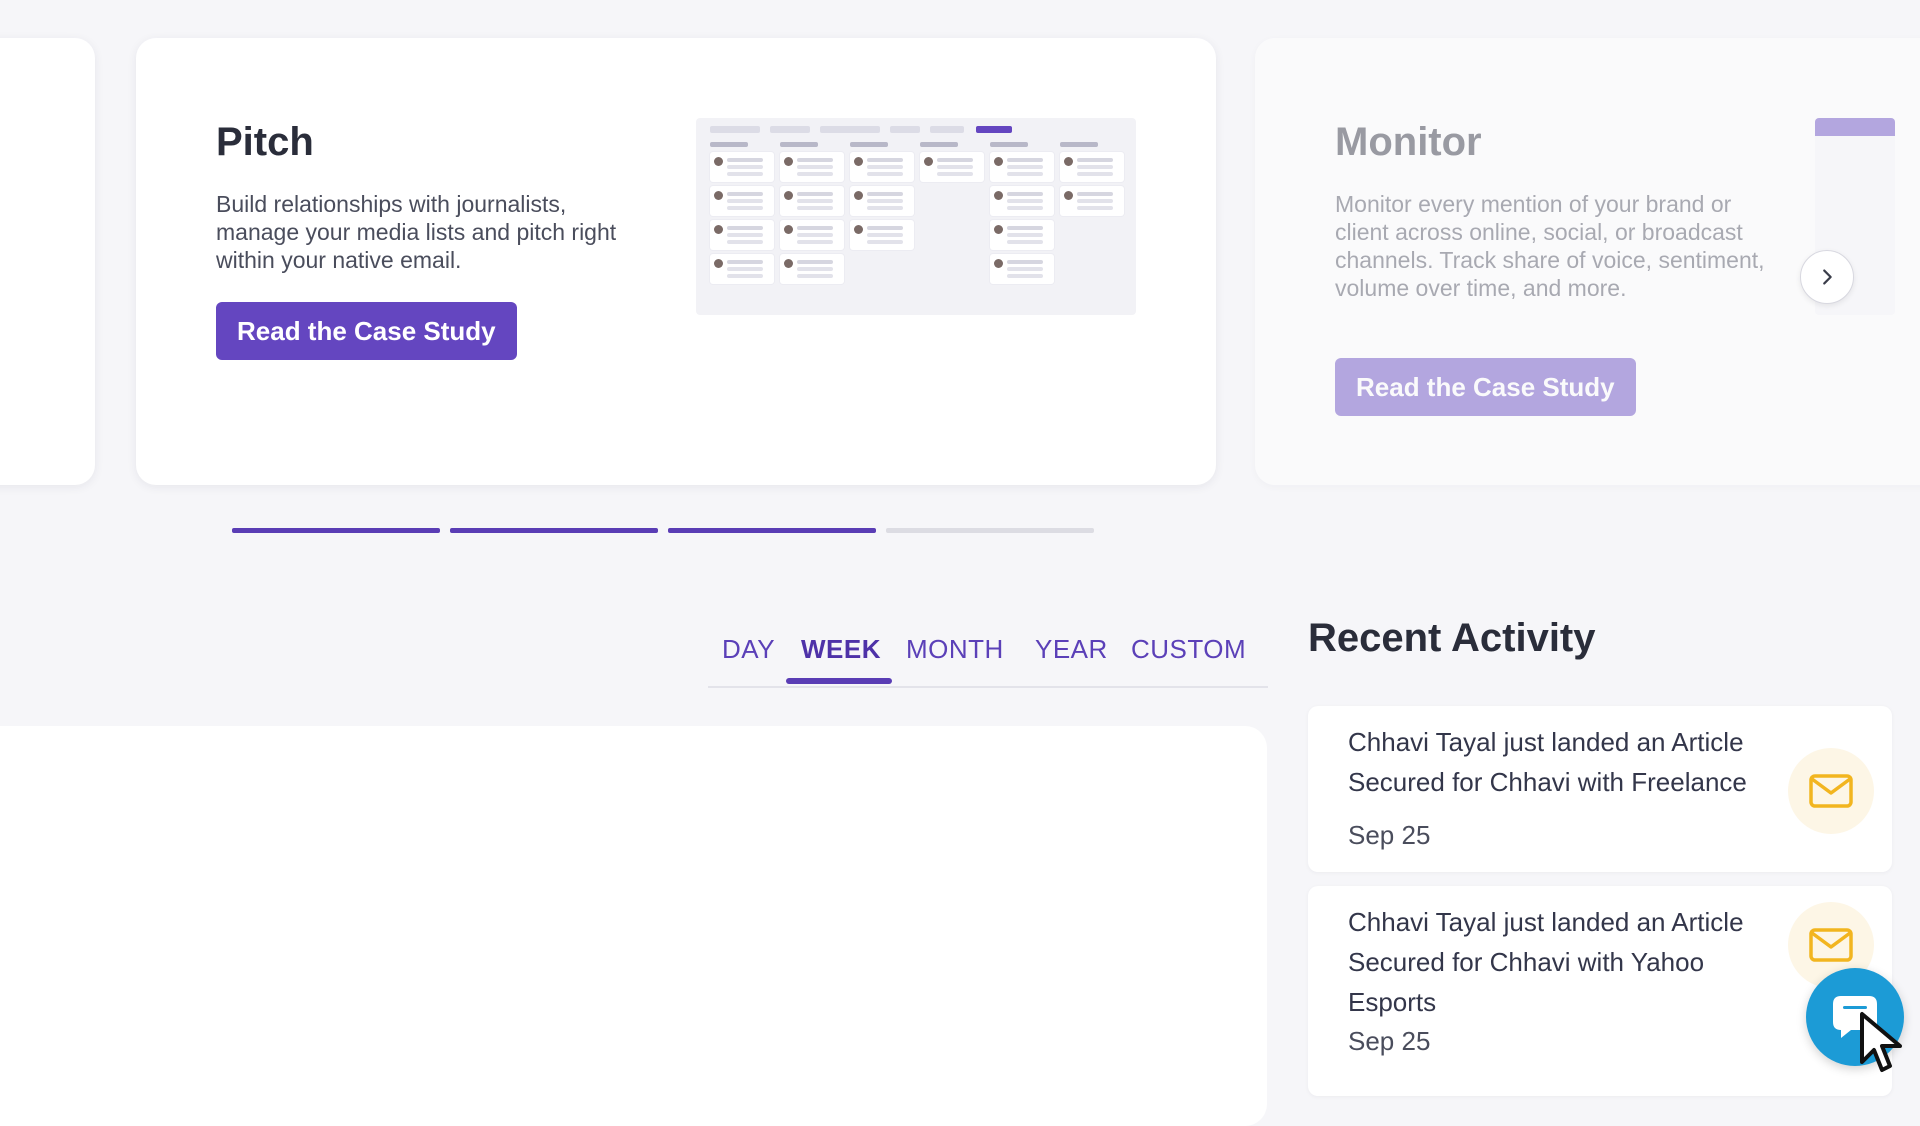 This screenshot has width=1920, height=1126. What do you see at coordinates (910, 130) in the screenshot?
I see `preview-toolbar` at bounding box center [910, 130].